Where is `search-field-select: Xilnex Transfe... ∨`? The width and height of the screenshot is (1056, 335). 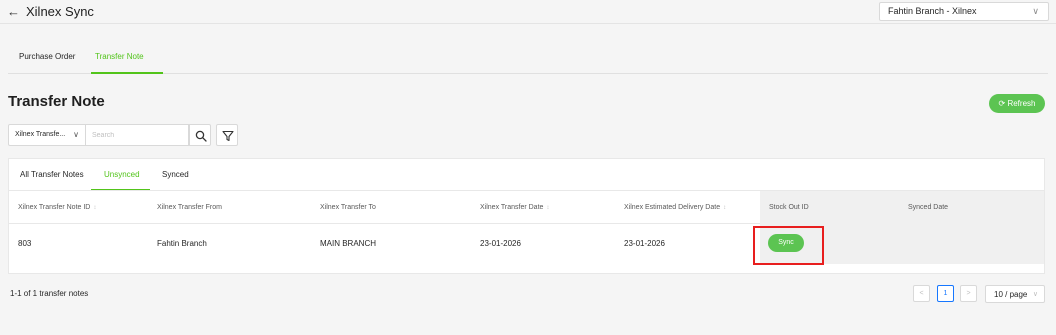 search-field-select: Xilnex Transfe... ∨ is located at coordinates (47, 135).